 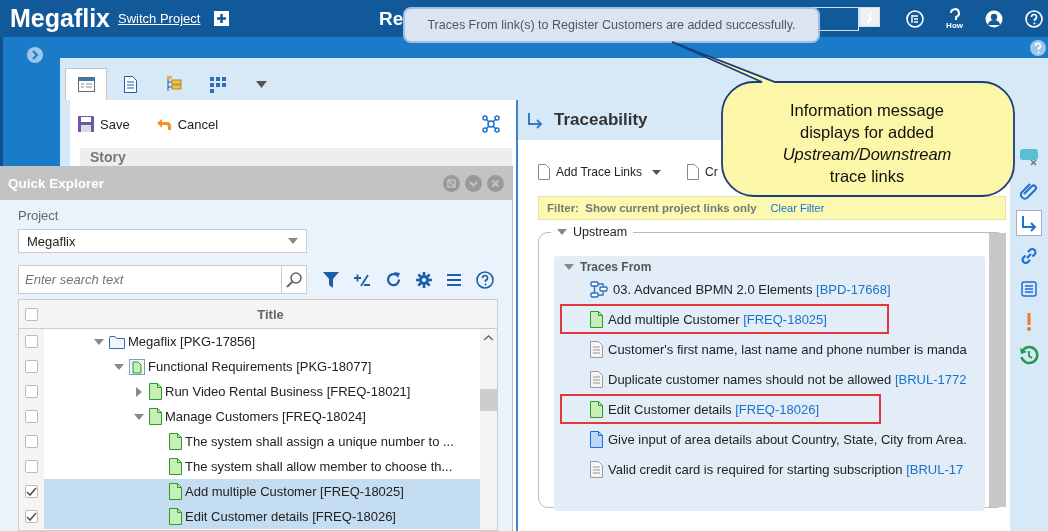 I want to click on tree-row: Add multiple Customer [FREQ-18025], so click(x=262, y=491).